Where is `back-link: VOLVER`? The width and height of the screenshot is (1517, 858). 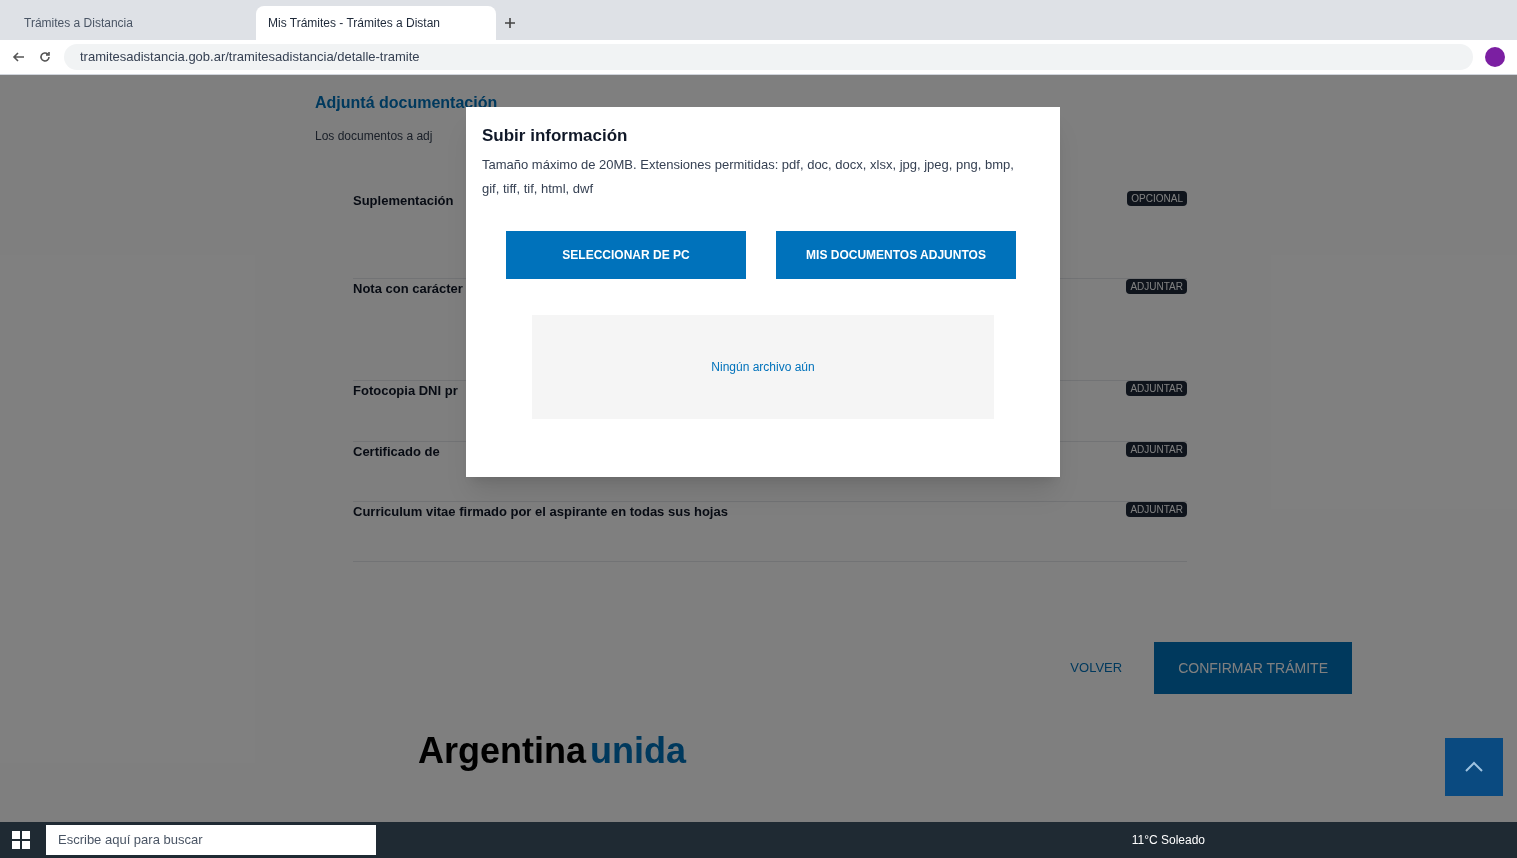
back-link: VOLVER is located at coordinates (1096, 668).